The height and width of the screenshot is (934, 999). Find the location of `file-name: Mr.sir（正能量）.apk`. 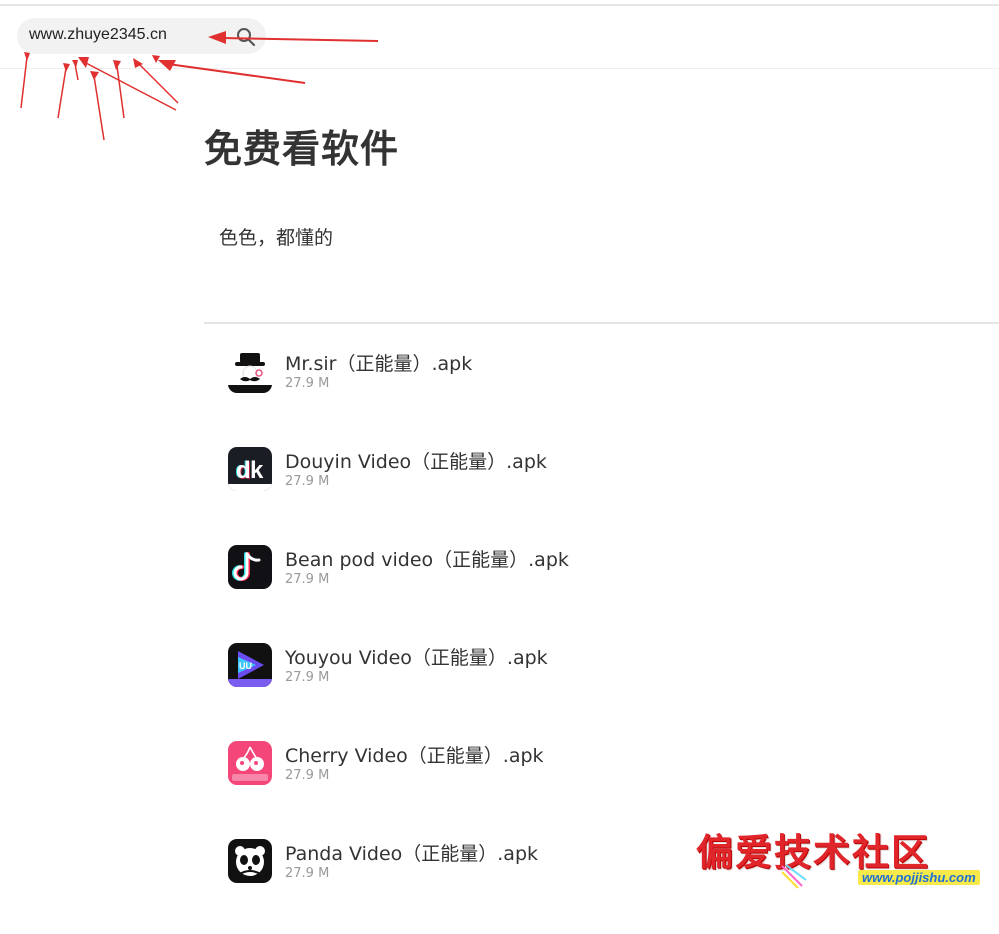

file-name: Mr.sir（正能量）.apk is located at coordinates (378, 362).